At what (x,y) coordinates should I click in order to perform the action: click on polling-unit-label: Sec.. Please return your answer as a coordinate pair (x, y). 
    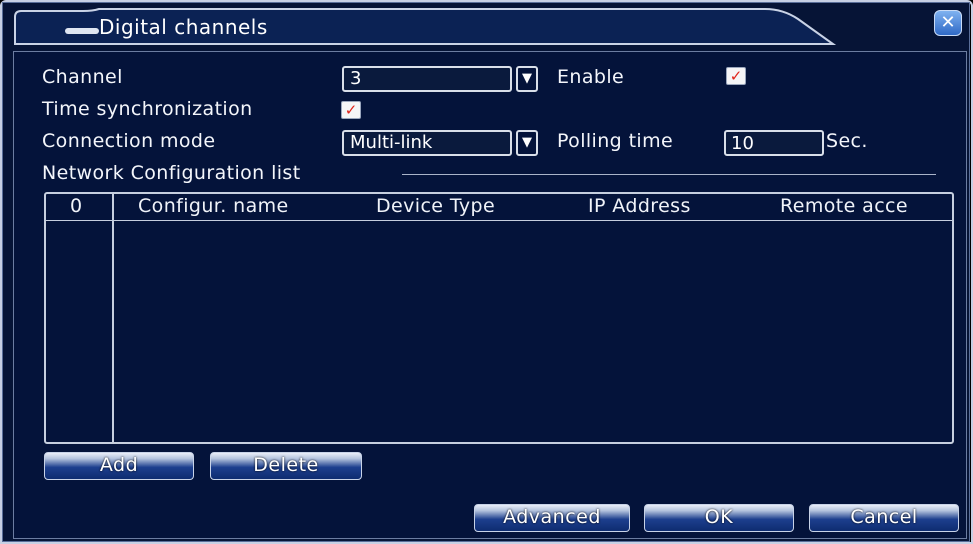
    Looking at the image, I should click on (847, 141).